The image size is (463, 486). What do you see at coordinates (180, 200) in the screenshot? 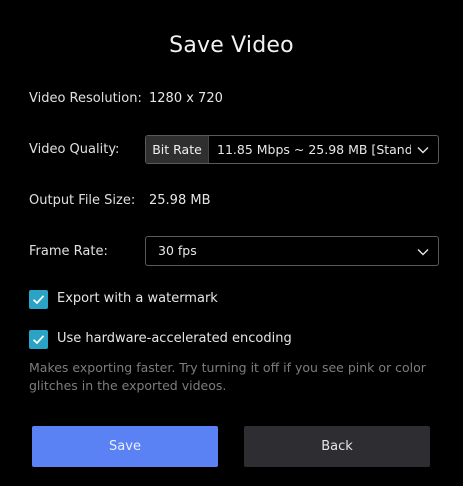
I see `output-file-size-value: 25.98 MB` at bounding box center [180, 200].